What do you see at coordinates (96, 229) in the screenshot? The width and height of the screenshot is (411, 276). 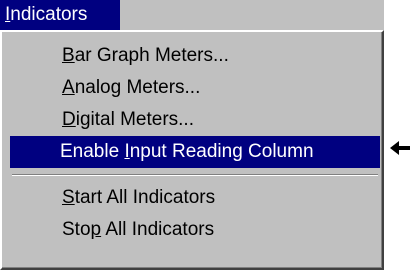 I see `menu-item-mnemonic: p` at bounding box center [96, 229].